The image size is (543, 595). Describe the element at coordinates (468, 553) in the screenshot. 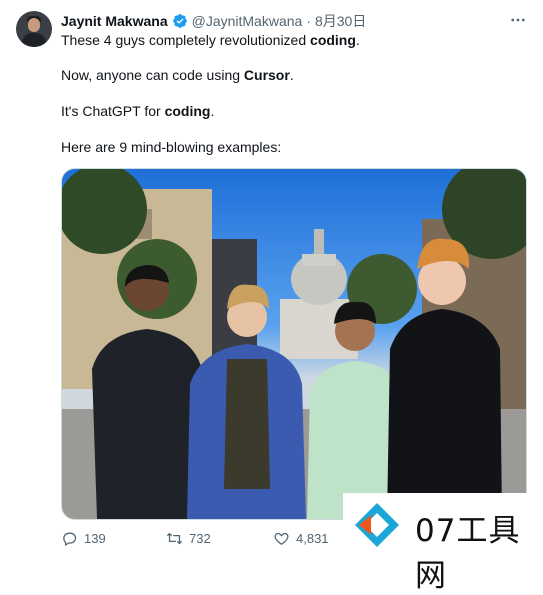

I see `watermark-text: 07工具网` at that location.